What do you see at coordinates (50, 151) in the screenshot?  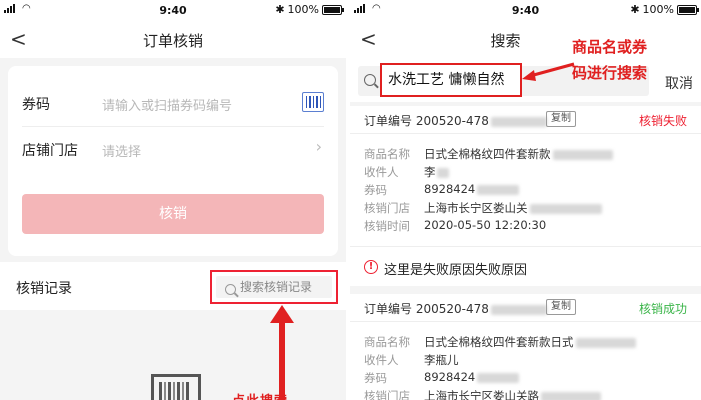 I see `store-label: 店铺门店` at bounding box center [50, 151].